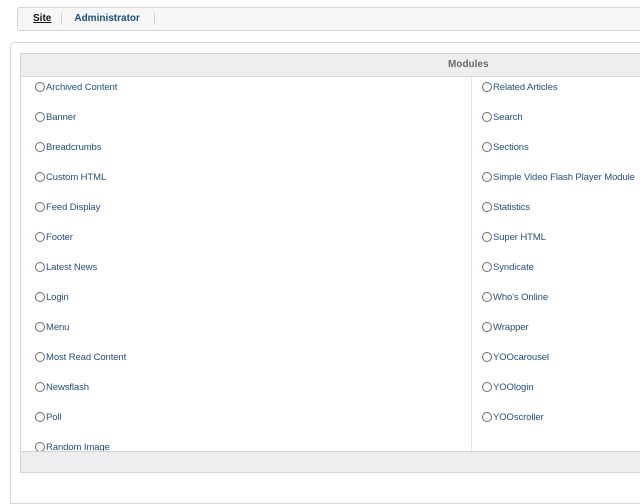 The width and height of the screenshot is (640, 504). I want to click on module-option: Super HTML, so click(514, 237).